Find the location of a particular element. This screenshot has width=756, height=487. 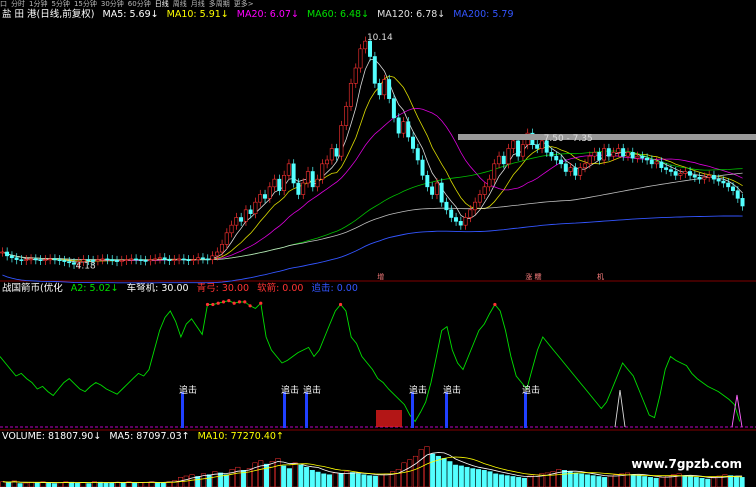

price-annotation: 7.50 - 7.35 is located at coordinates (568, 139).